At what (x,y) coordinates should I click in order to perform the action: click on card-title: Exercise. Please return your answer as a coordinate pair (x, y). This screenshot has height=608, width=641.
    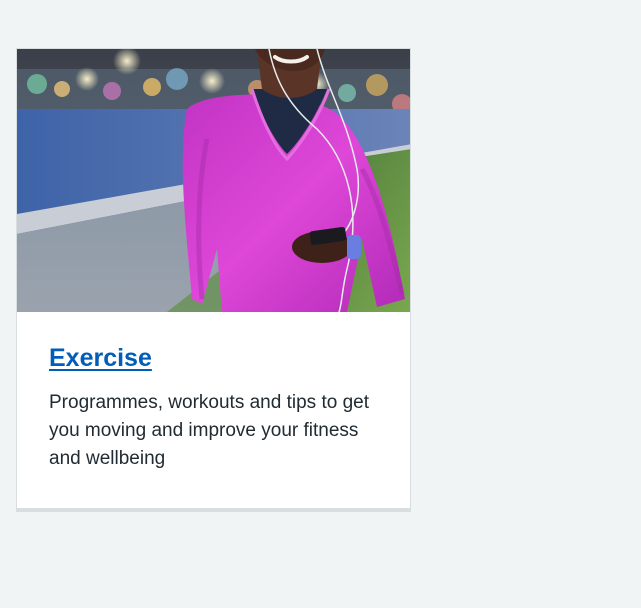
    Looking at the image, I should click on (213, 358).